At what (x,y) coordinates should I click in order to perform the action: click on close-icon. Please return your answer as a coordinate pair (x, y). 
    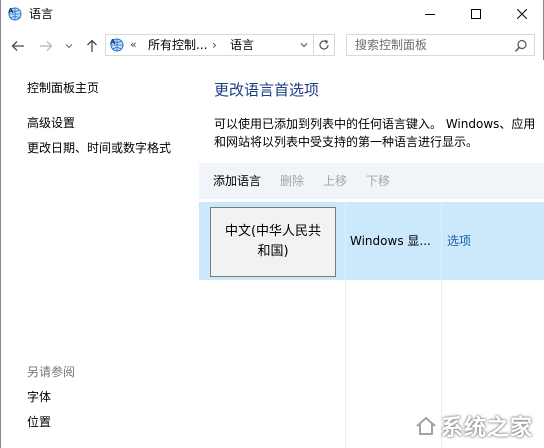
    Looking at the image, I should click on (522, 14).